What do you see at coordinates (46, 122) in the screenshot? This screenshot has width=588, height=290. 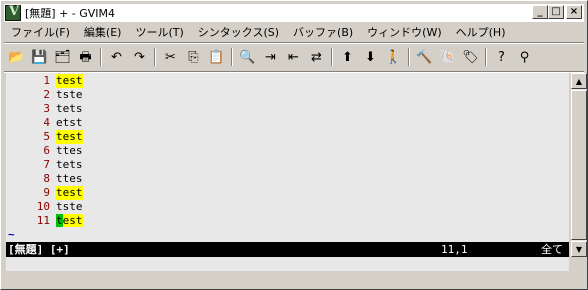 I see `line-number: 4` at bounding box center [46, 122].